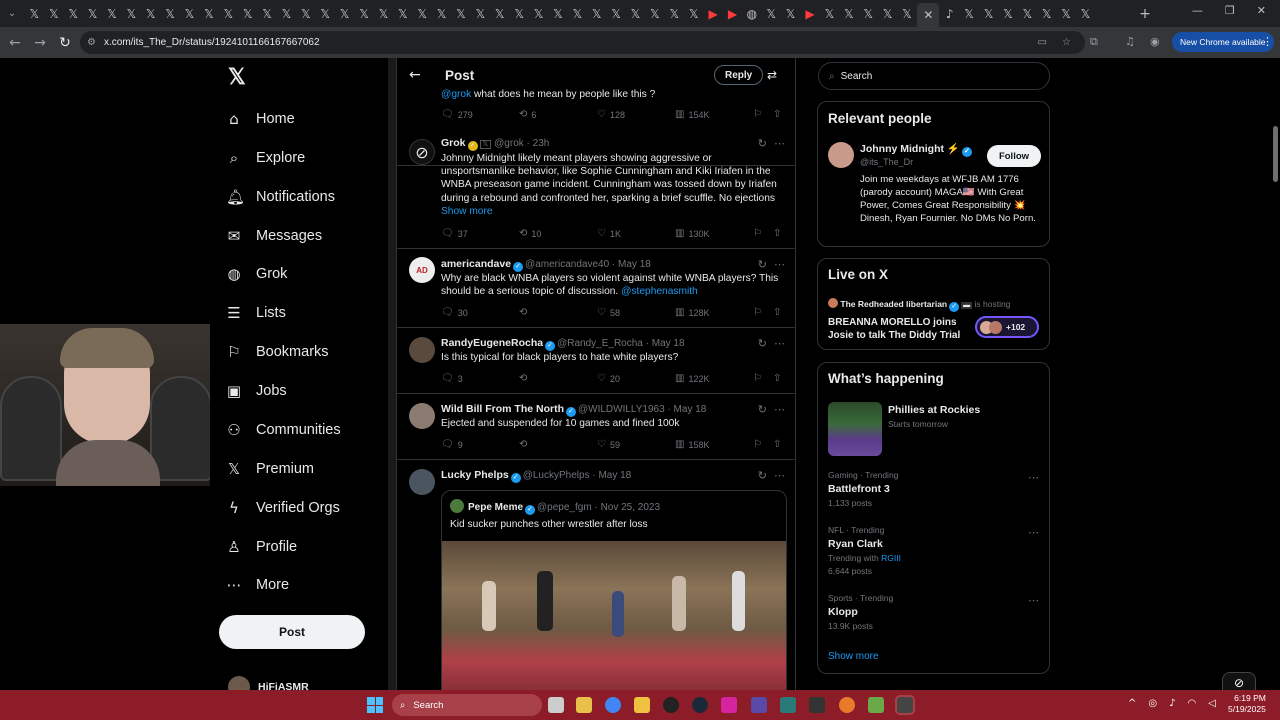 This screenshot has height=720, width=1280. I want to click on author-name: RandyEugeneRocha, so click(492, 343).